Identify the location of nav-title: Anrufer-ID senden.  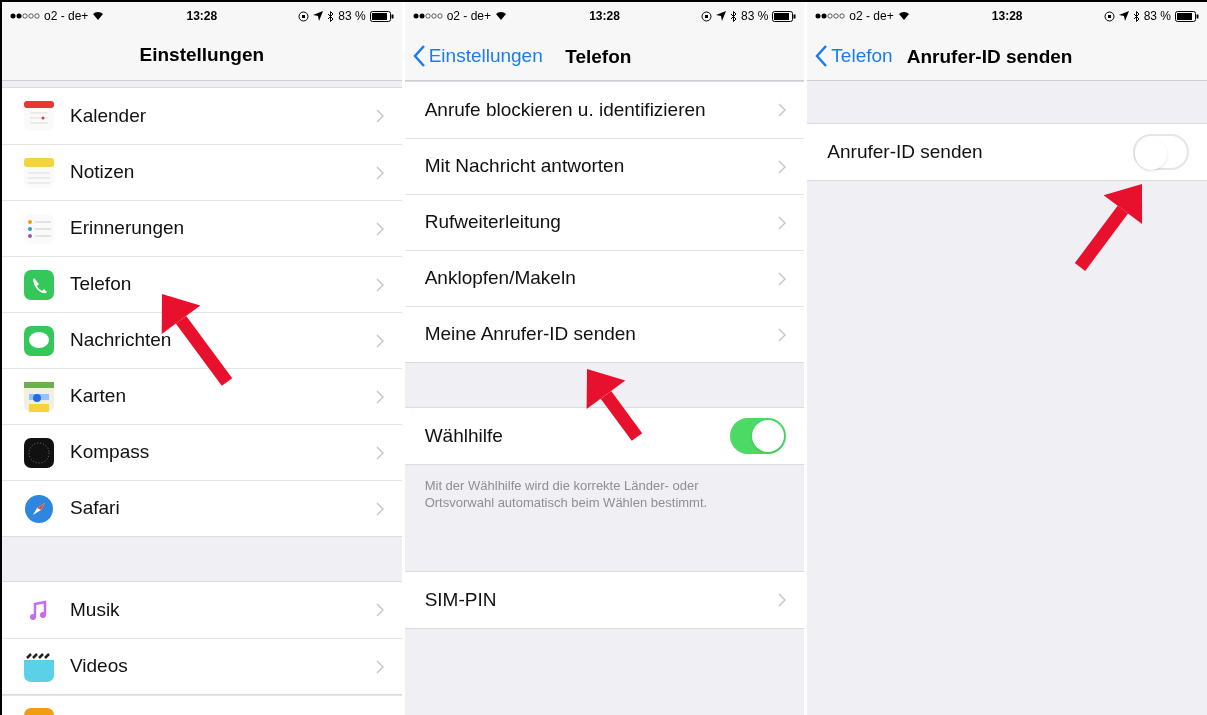
(989, 57).